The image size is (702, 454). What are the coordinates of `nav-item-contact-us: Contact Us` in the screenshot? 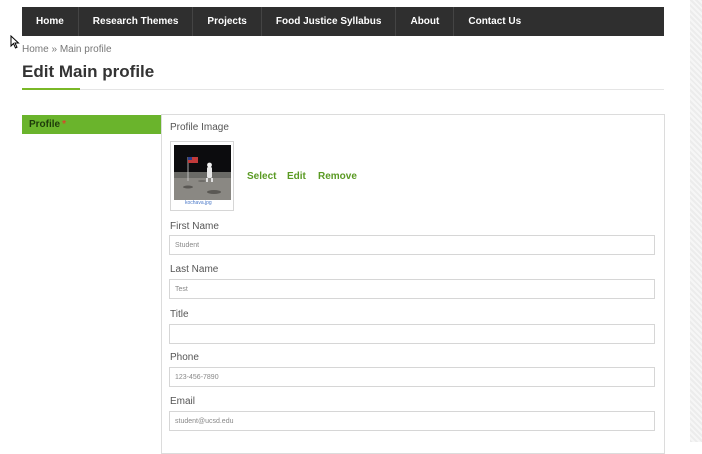 It's located at (494, 21).